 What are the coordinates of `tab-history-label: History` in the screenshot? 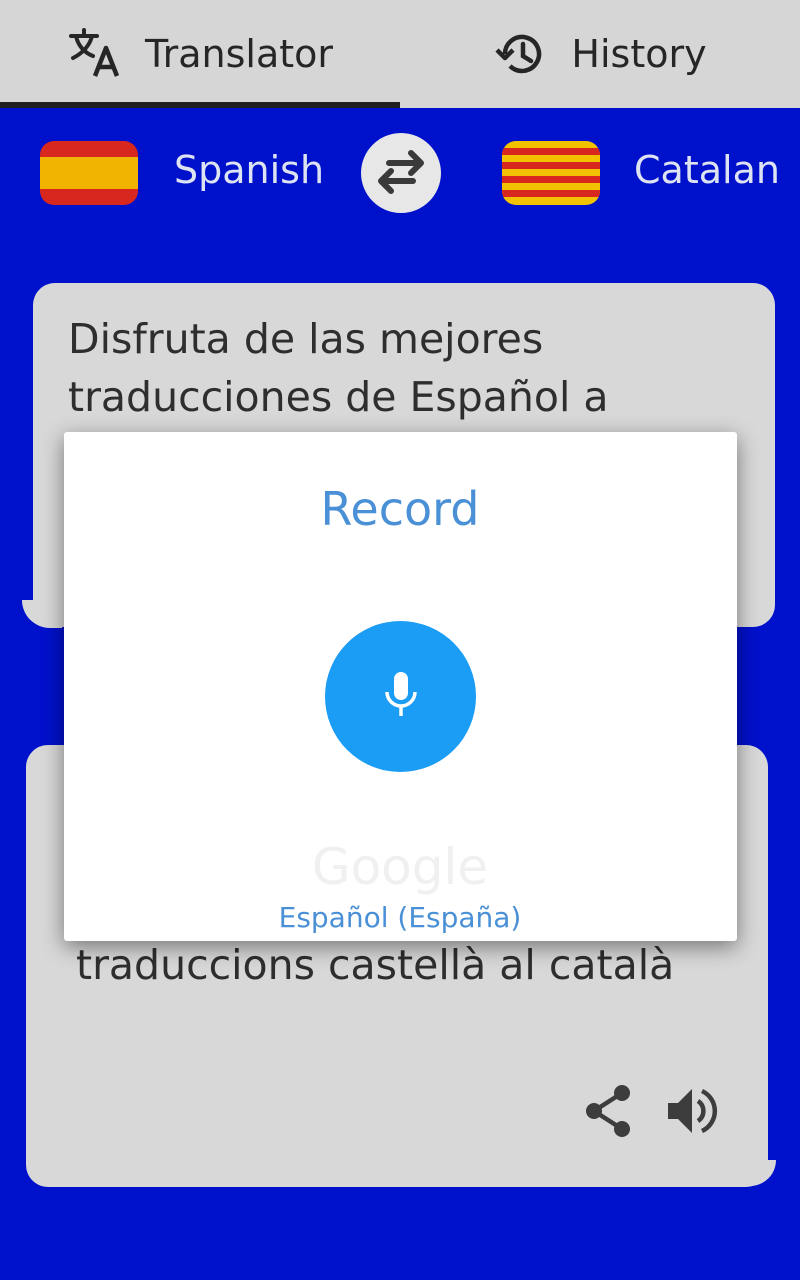 It's located at (639, 54).